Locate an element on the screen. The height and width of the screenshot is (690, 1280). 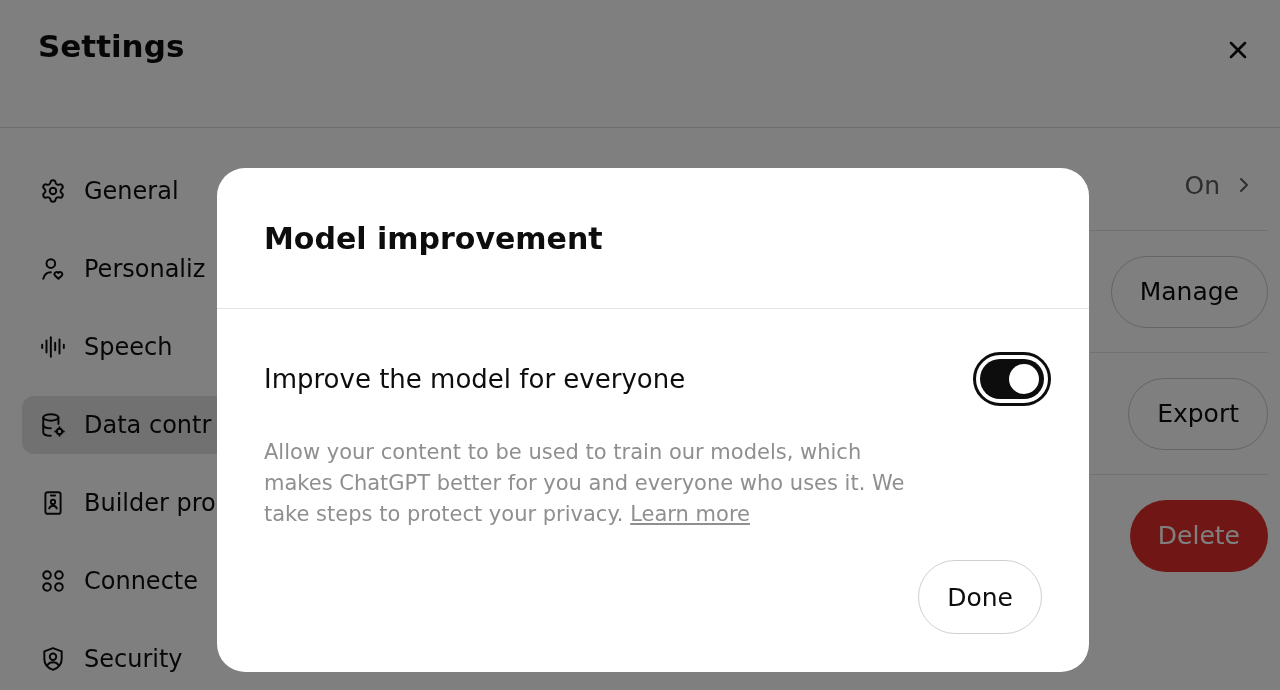
shield-user-icon is located at coordinates (53, 659).